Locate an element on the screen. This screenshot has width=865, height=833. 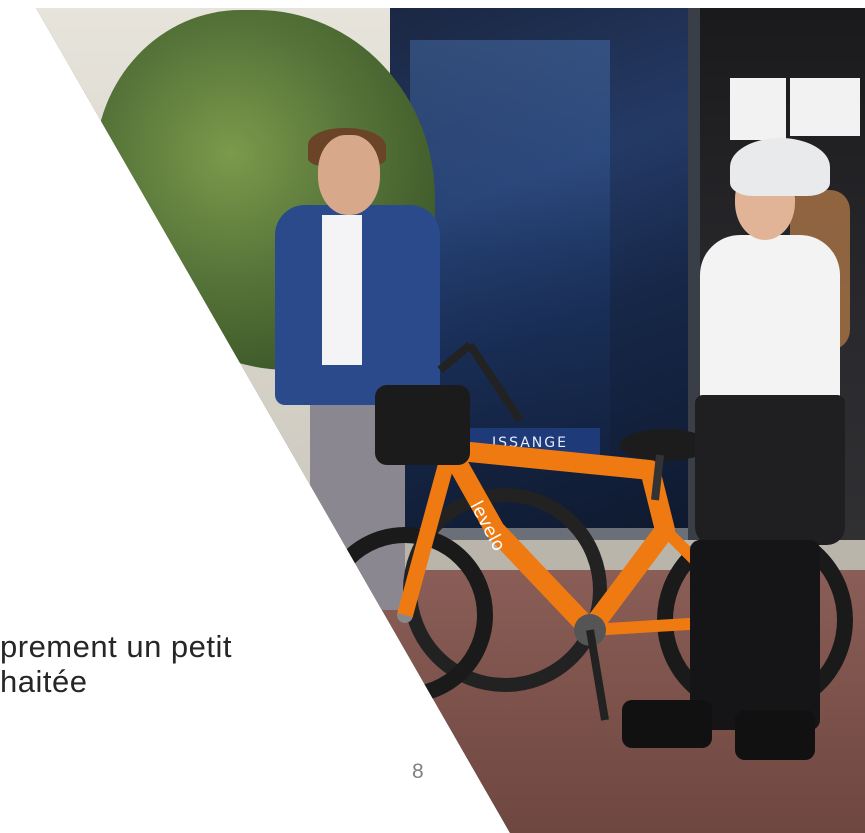
seat-post is located at coordinates (657, 477).